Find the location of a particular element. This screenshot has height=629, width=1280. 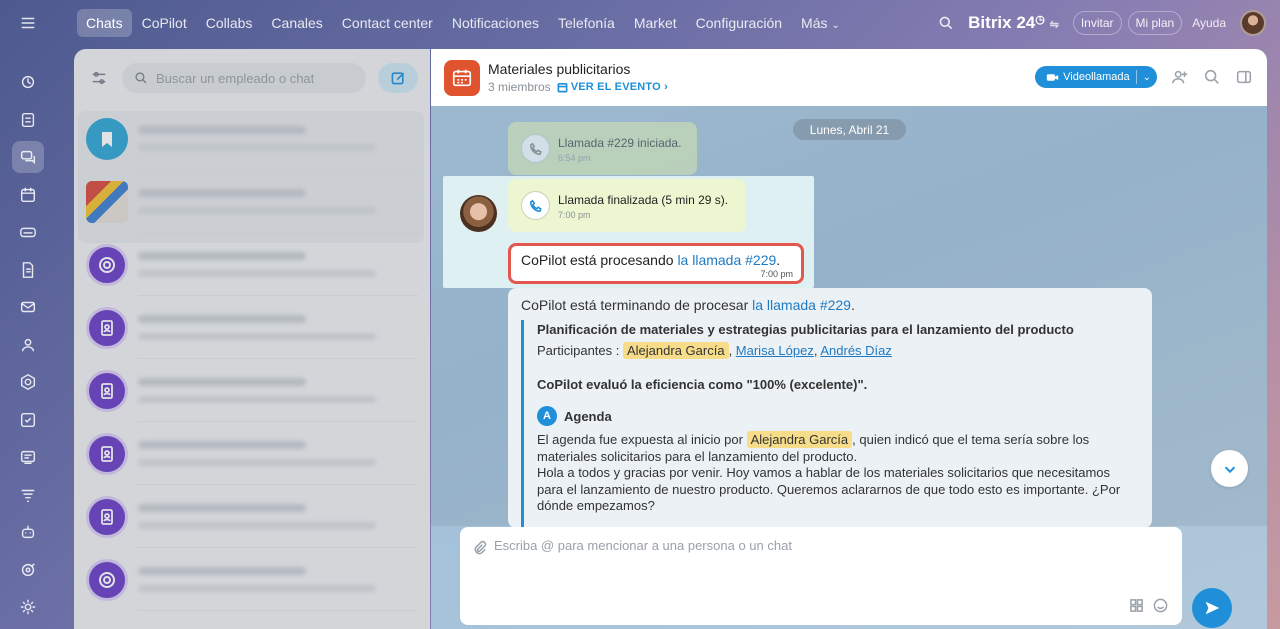

call-ended-message: Llamada finalizada (5 min 29 s). 7:00 pm is located at coordinates (627, 205).